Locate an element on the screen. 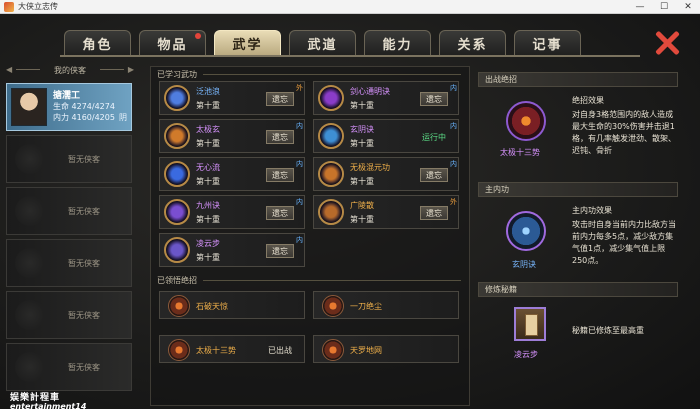  skill-name: 太极玄 is located at coordinates (208, 129).